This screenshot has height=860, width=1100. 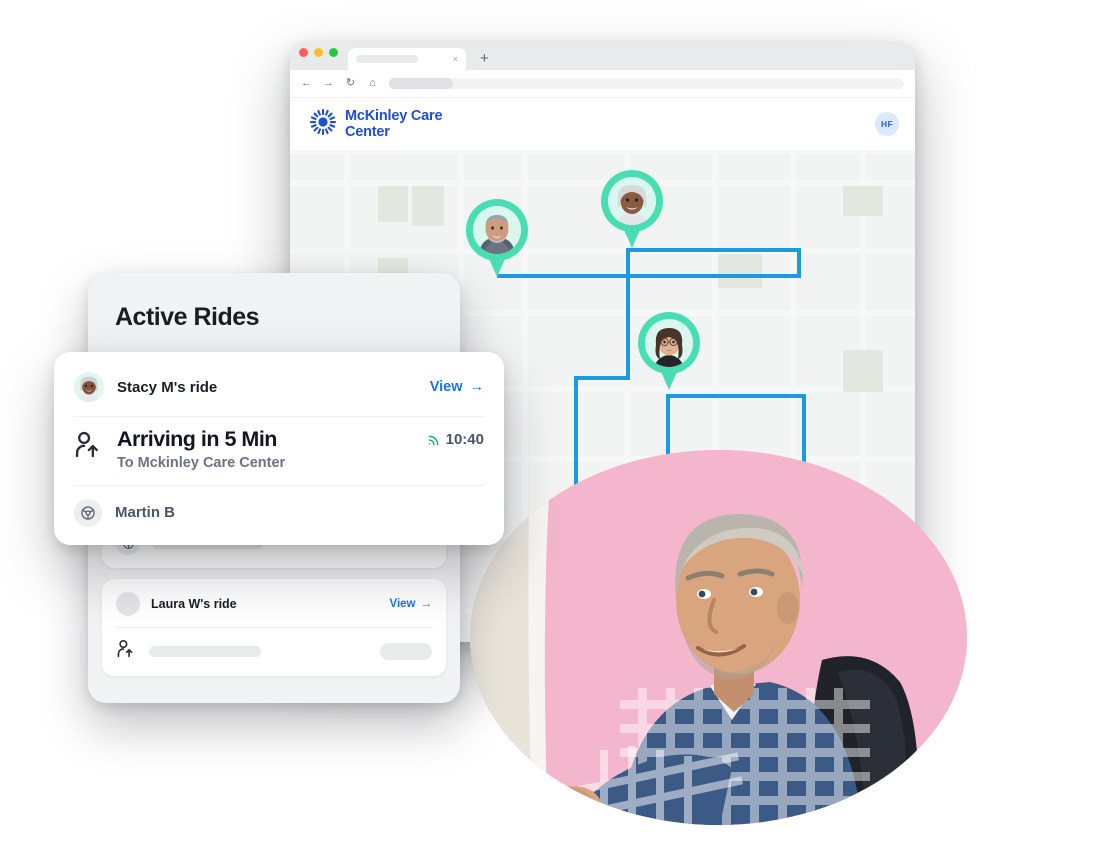 I want to click on tab-title, so click(x=387, y=59).